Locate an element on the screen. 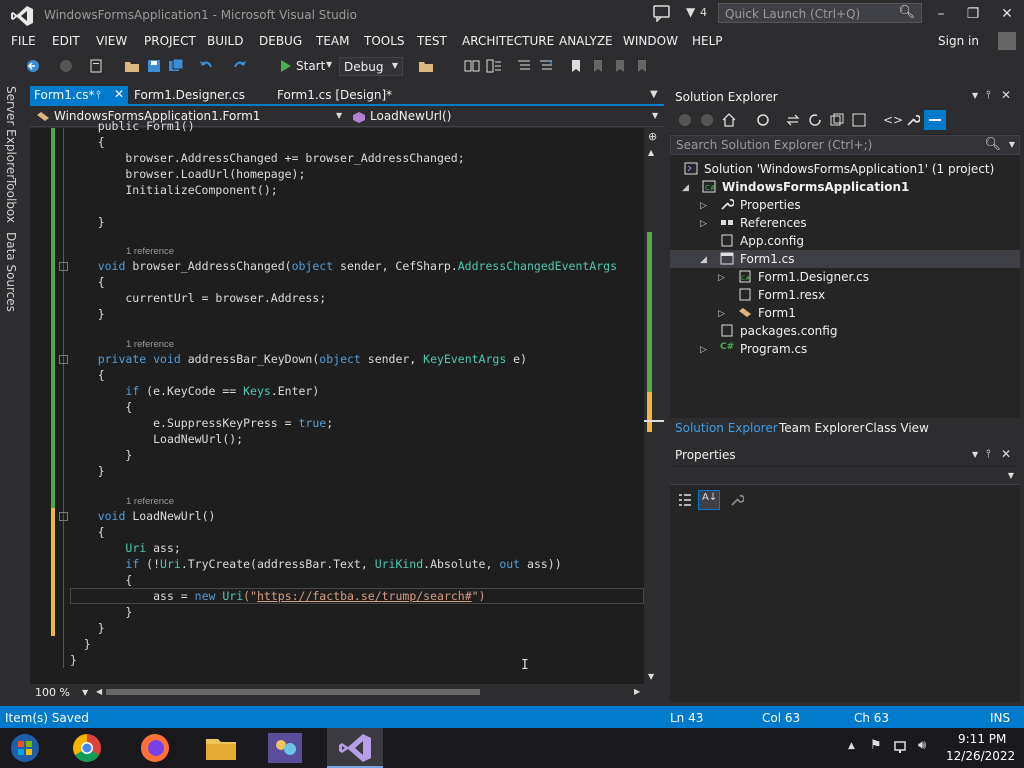 The width and height of the screenshot is (1024, 768). find-in-files-icon is located at coordinates (426, 66).